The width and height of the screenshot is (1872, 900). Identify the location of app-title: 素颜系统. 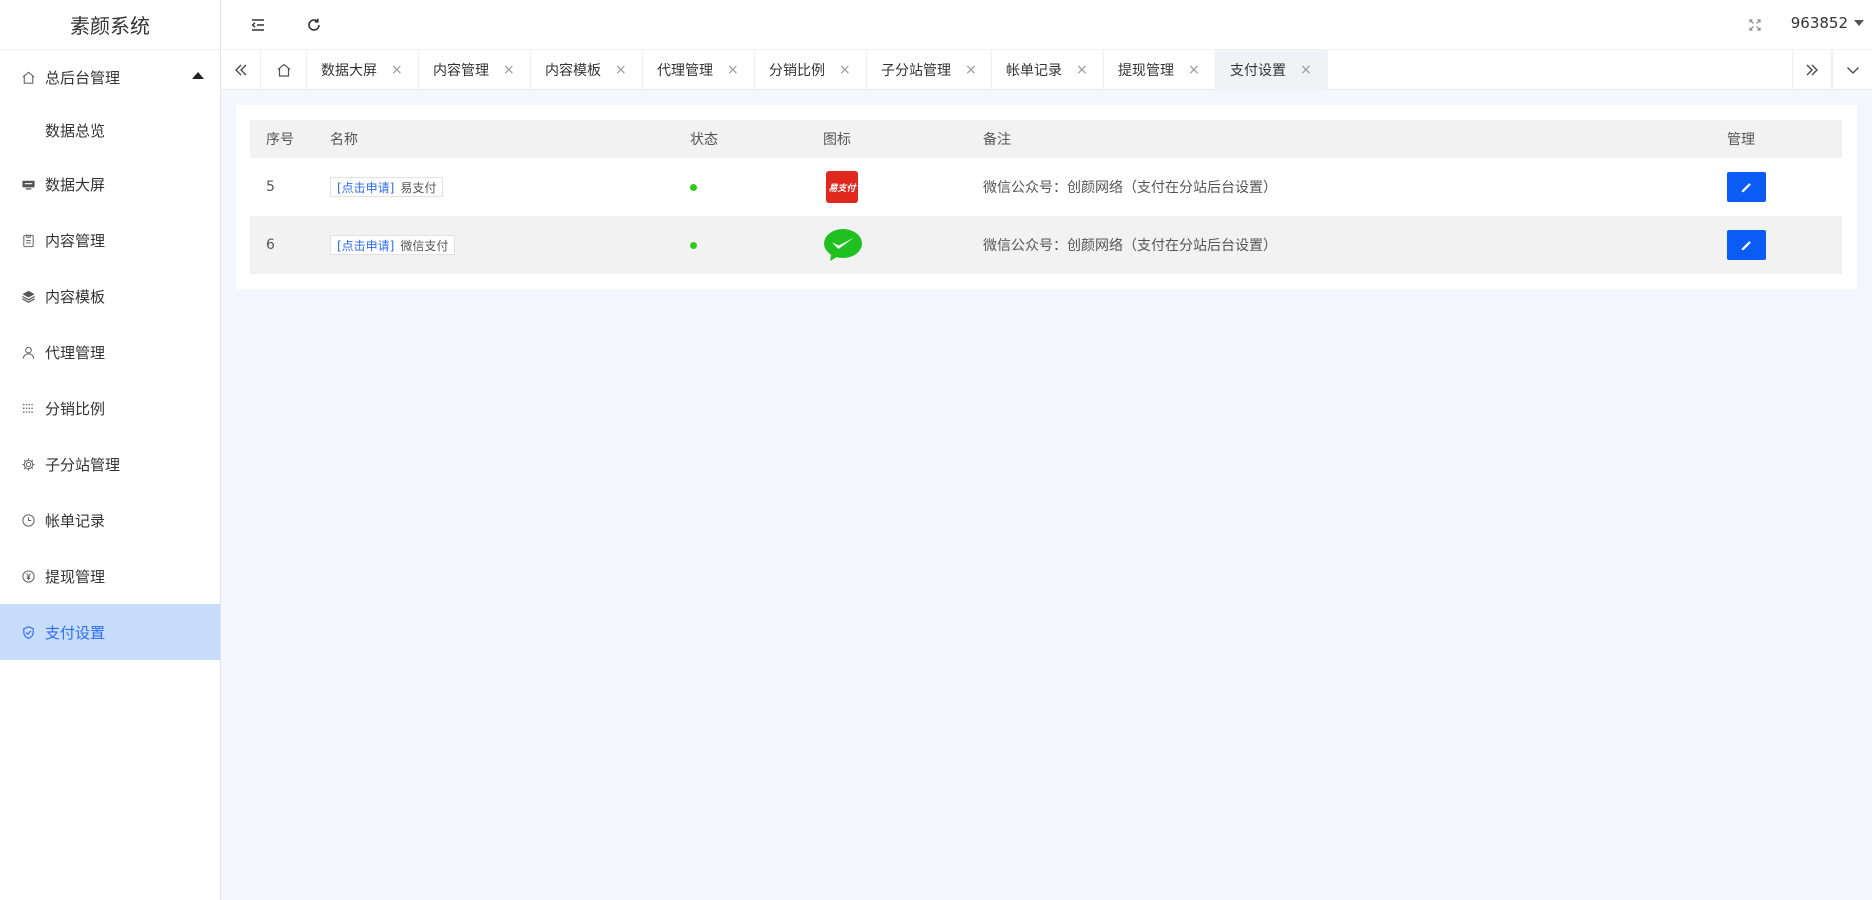
(110, 25).